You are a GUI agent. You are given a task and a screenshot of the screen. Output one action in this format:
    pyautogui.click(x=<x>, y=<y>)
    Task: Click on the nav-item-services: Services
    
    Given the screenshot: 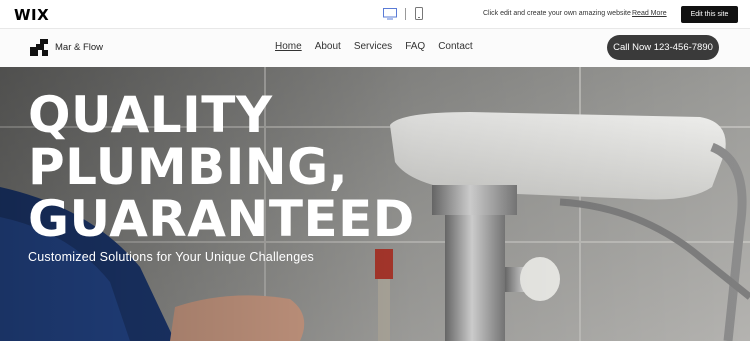 What is the action you would take?
    pyautogui.click(x=373, y=46)
    